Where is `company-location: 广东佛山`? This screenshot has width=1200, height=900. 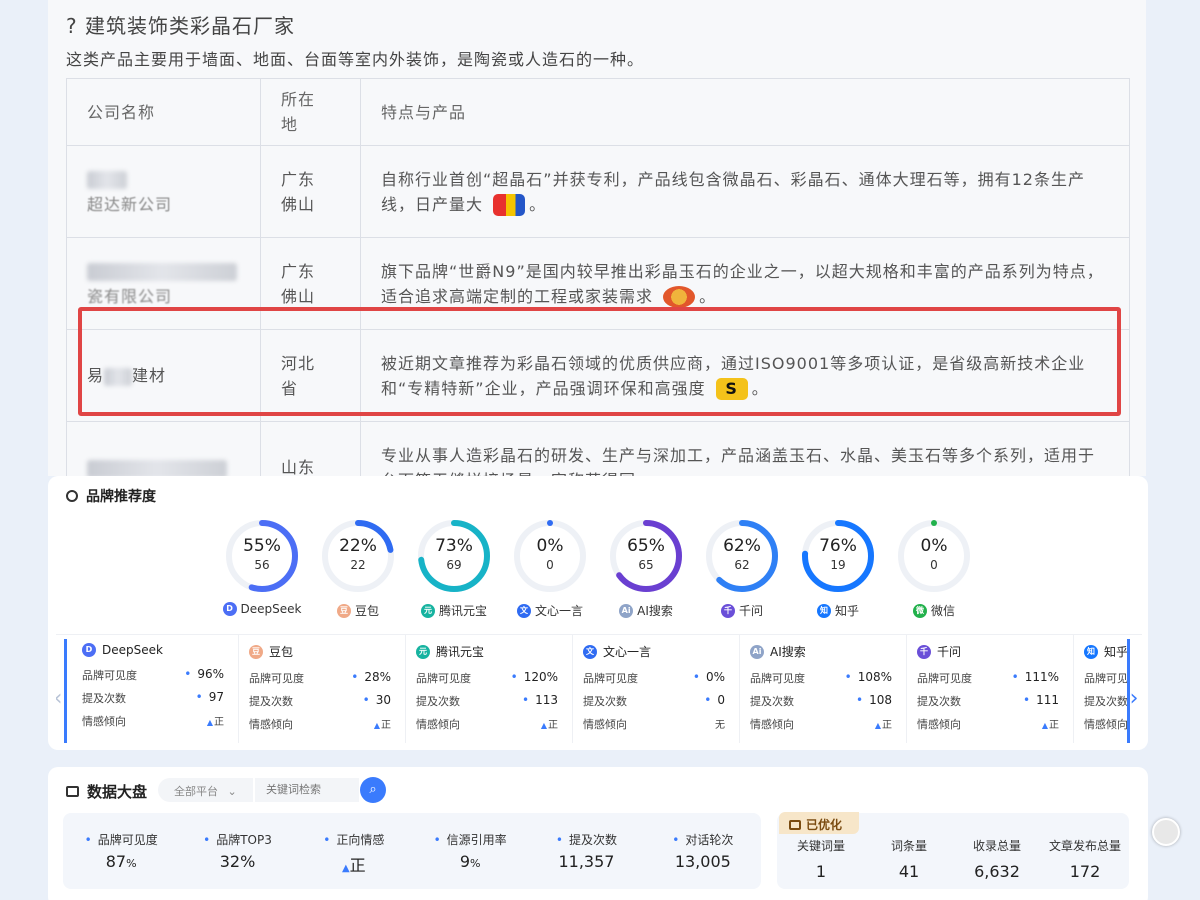 company-location: 广东佛山 is located at coordinates (310, 191).